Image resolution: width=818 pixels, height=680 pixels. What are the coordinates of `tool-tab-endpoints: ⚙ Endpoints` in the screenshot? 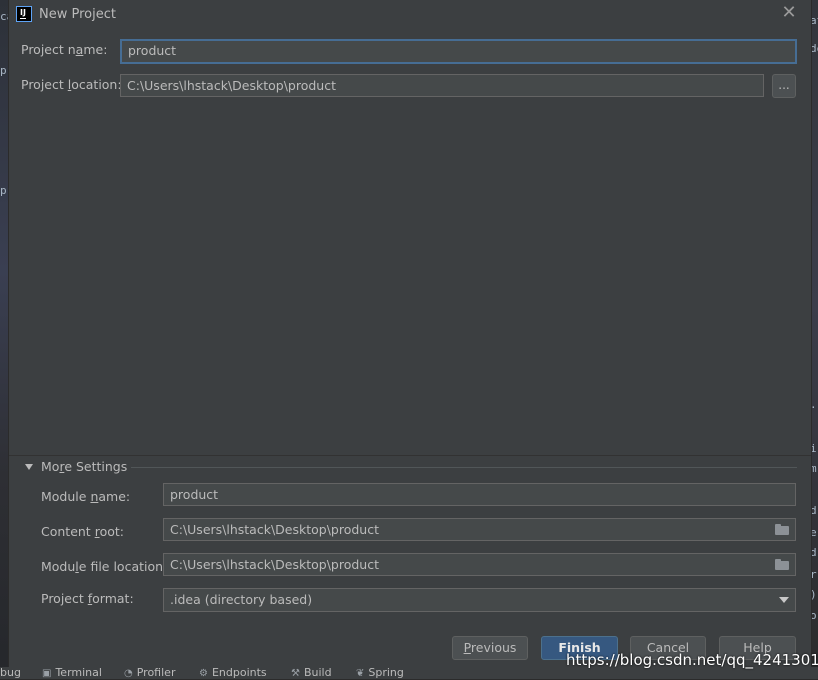 It's located at (233, 673).